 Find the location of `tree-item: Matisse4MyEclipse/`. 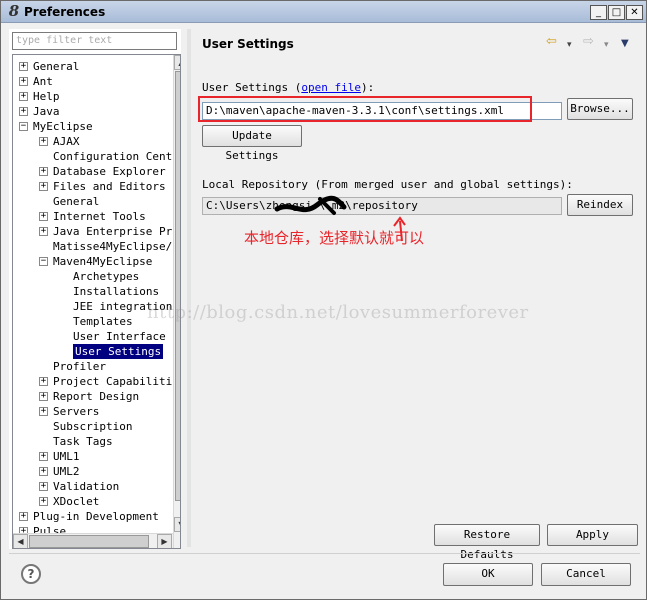

tree-item: Matisse4MyEclipse/ is located at coordinates (93, 246).